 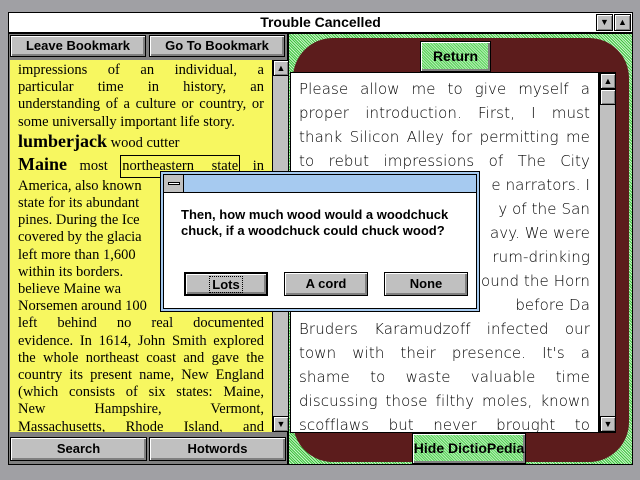 I want to click on text-line: discussing those filthy moles, known, so click(x=444, y=401).